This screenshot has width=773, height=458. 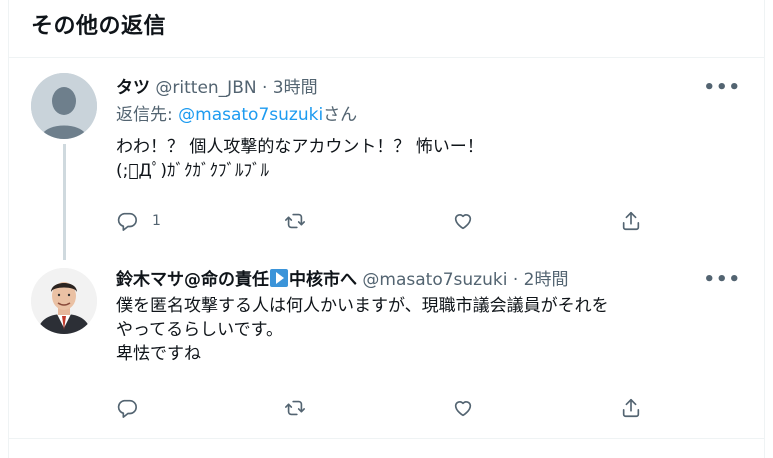 I want to click on mention-link: @masato7suzuki, so click(x=250, y=115).